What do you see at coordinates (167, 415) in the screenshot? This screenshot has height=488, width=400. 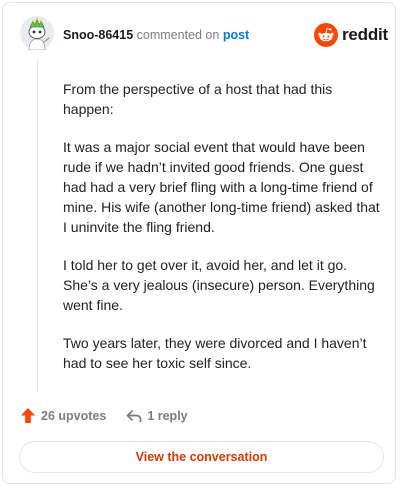 I see `reply-count: 1 reply` at bounding box center [167, 415].